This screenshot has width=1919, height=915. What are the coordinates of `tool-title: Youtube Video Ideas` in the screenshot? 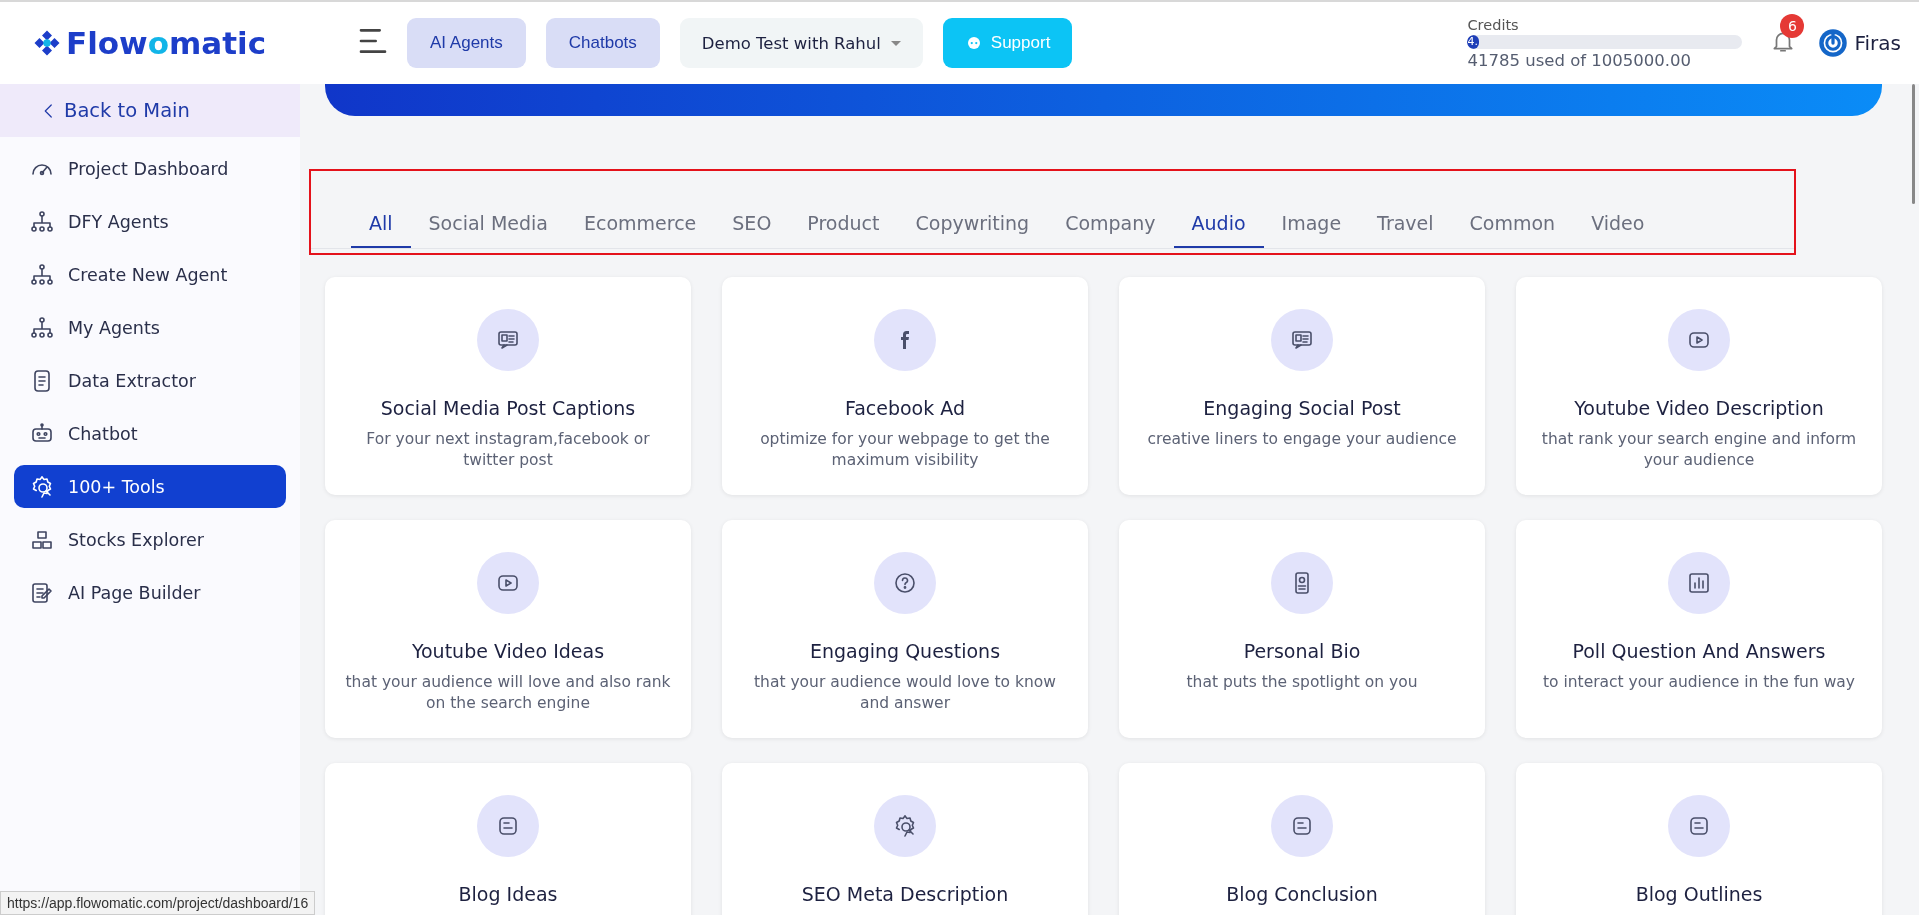 It's located at (508, 651).